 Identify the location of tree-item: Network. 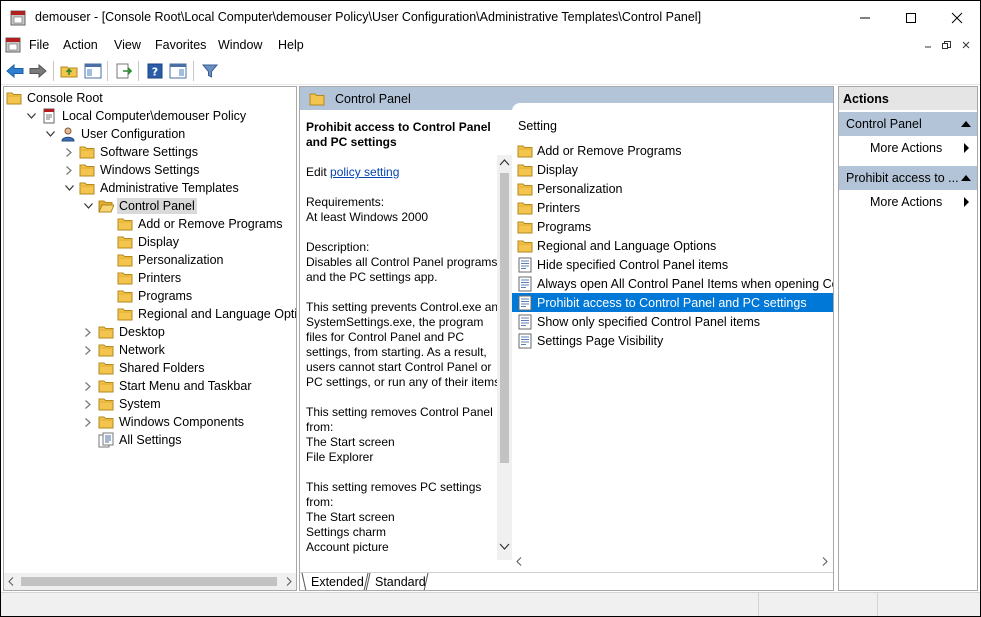
(124, 350).